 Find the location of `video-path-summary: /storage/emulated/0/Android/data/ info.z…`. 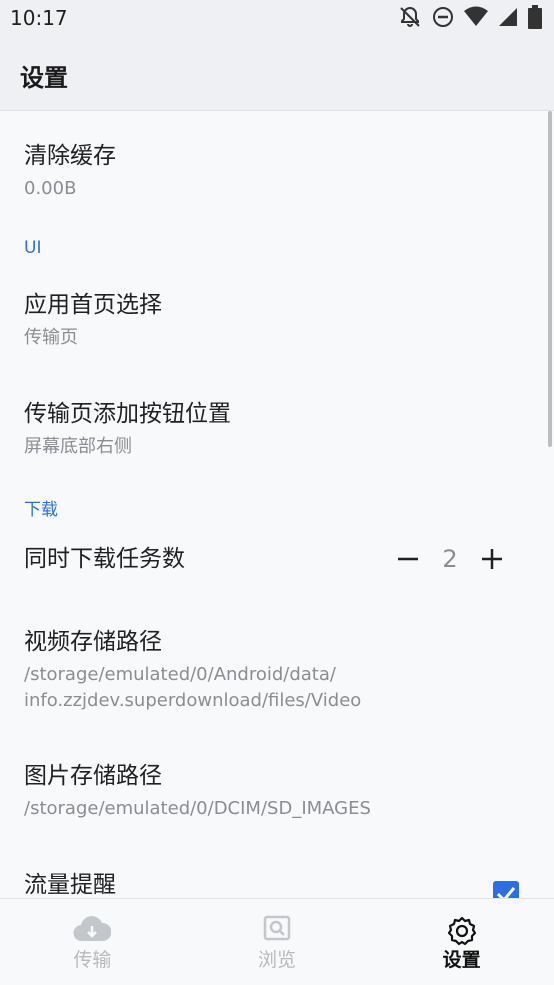

video-path-summary: /storage/emulated/0/Android/data/ info.z… is located at coordinates (277, 688).